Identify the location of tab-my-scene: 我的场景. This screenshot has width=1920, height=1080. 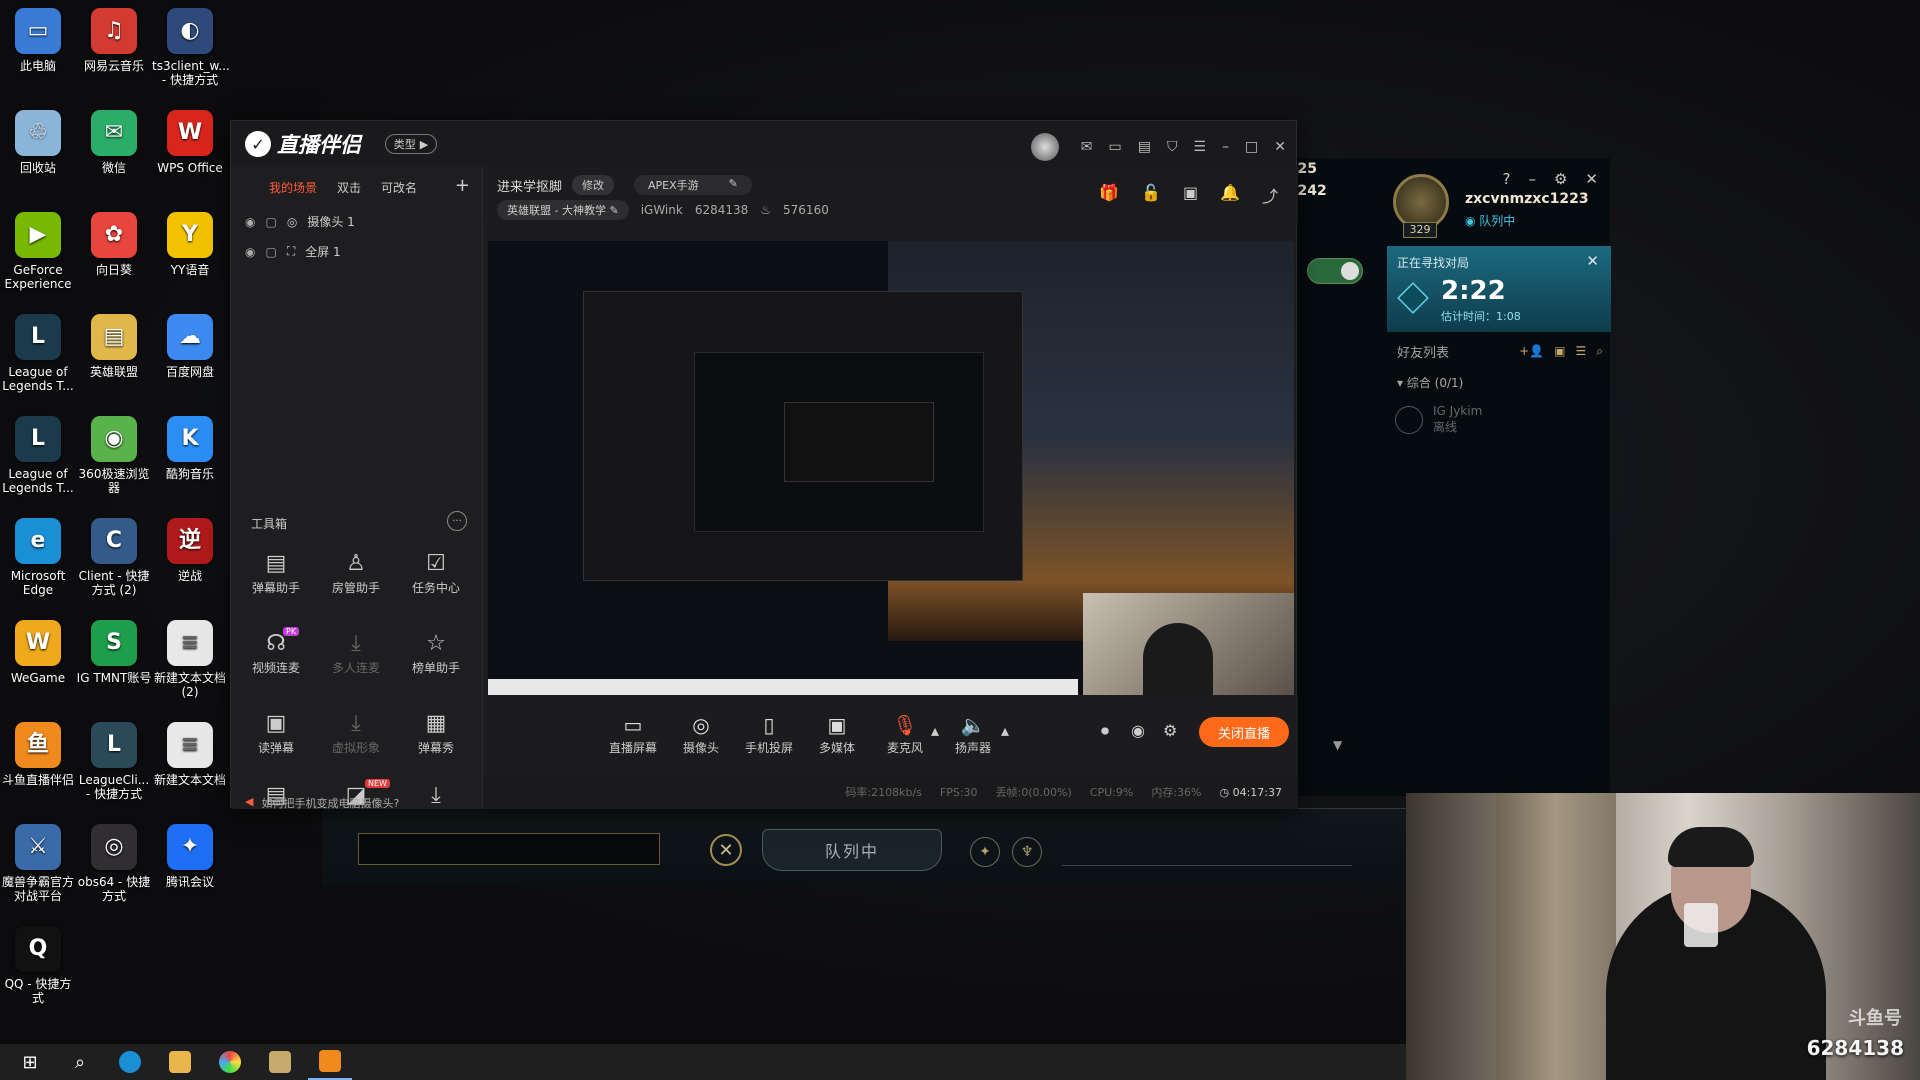
(293, 187).